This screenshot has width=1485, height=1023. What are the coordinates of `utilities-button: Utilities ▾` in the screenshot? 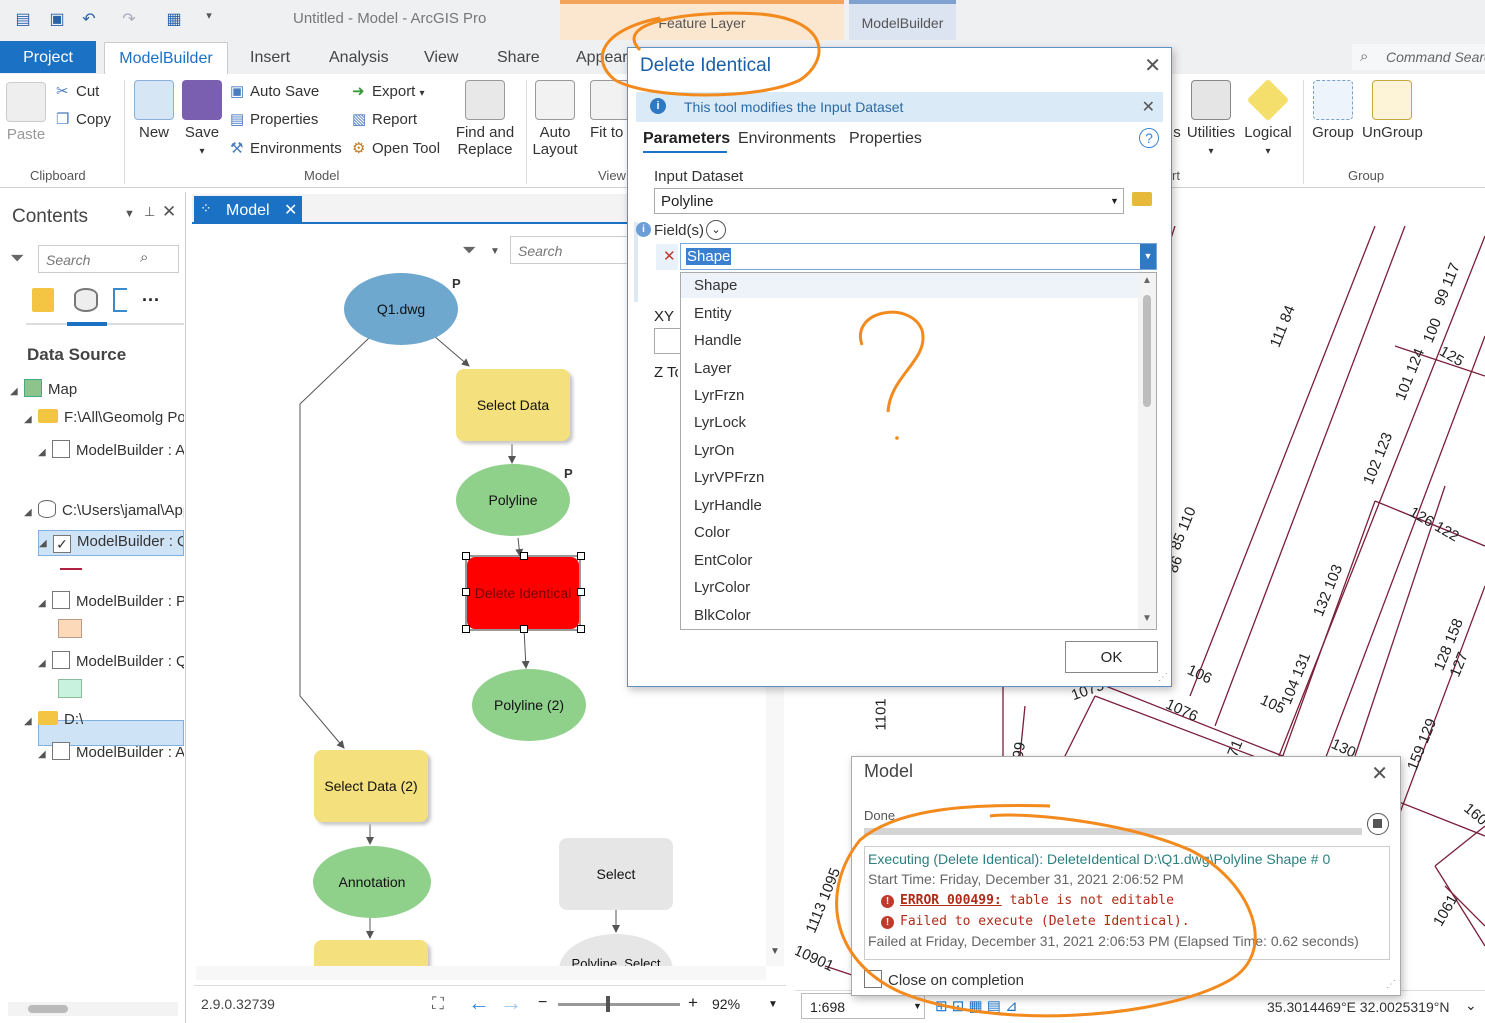 It's located at (1211, 120).